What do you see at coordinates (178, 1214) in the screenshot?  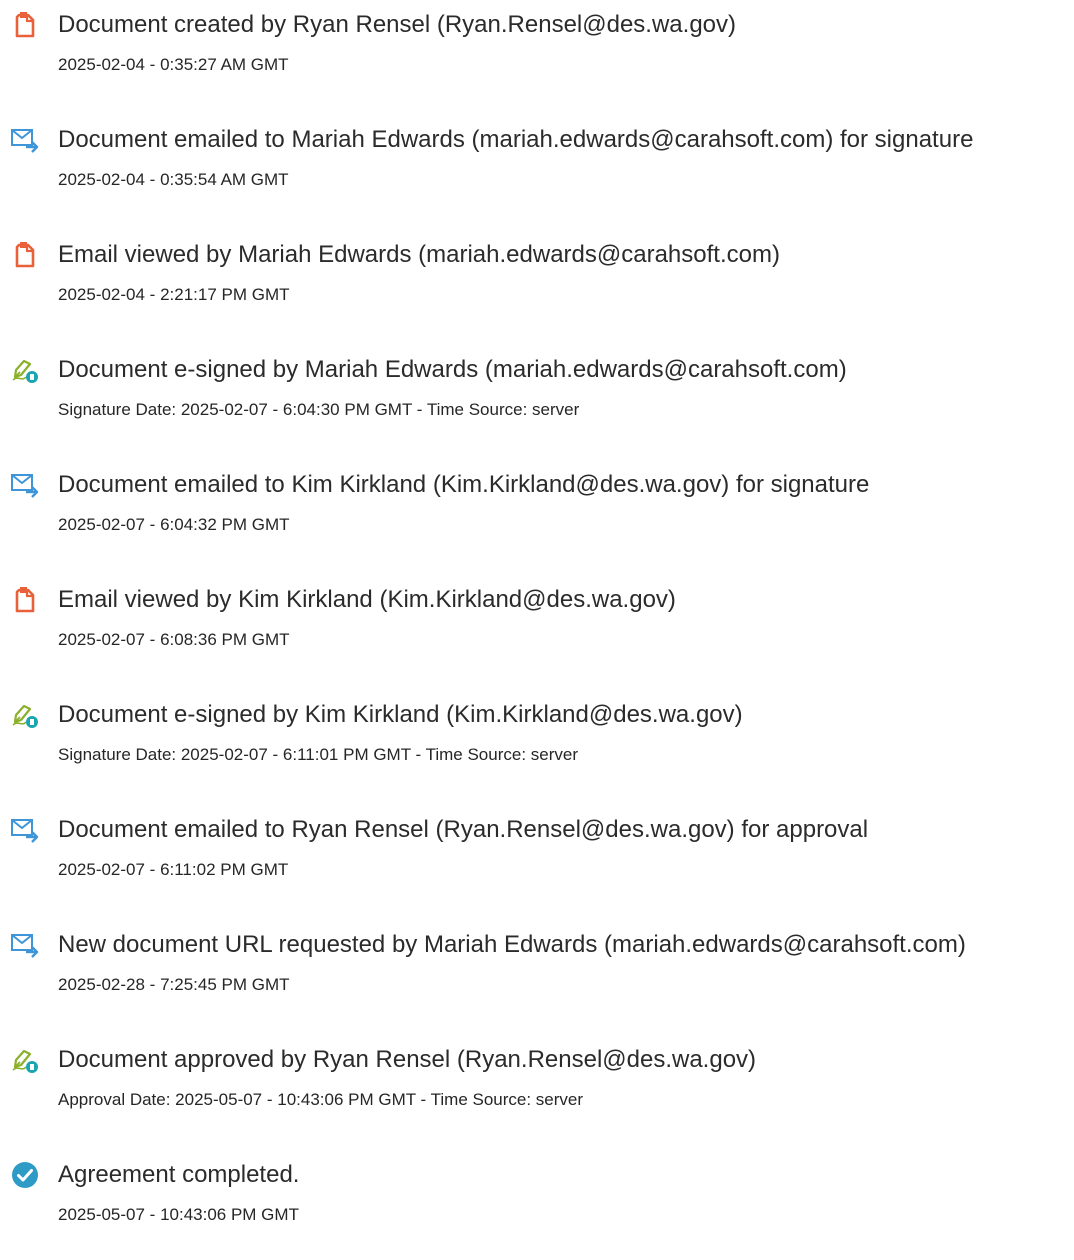 I see `event-timestamp: 2025-05-07 - 10:43:06 PM GMT` at bounding box center [178, 1214].